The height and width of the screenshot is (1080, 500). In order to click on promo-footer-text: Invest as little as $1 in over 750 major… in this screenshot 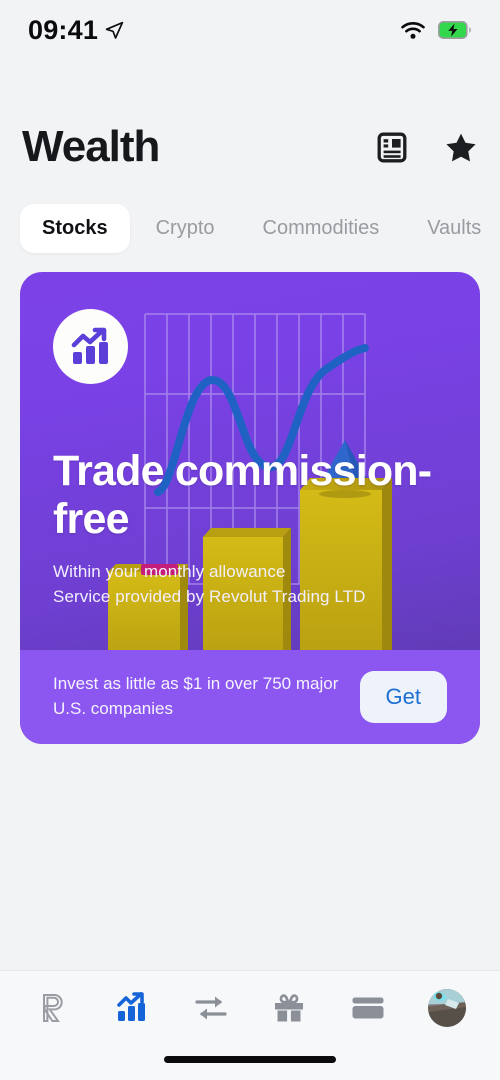, I will do `click(196, 696)`.